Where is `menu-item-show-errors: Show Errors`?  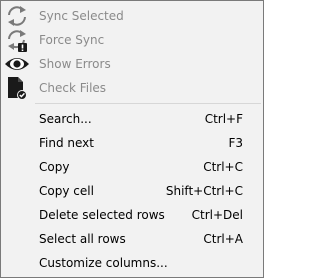 menu-item-show-errors: Show Errors is located at coordinates (132, 64).